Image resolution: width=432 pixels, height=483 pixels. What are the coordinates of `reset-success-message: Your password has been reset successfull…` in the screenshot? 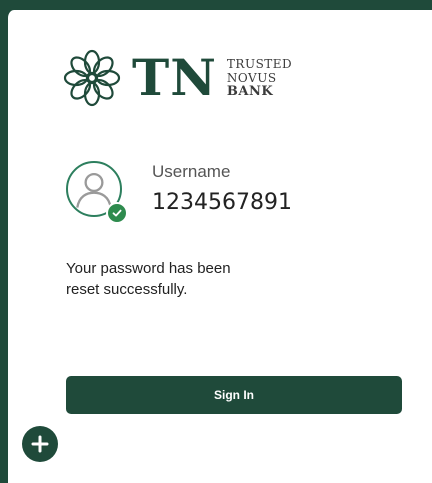 It's located at (148, 279).